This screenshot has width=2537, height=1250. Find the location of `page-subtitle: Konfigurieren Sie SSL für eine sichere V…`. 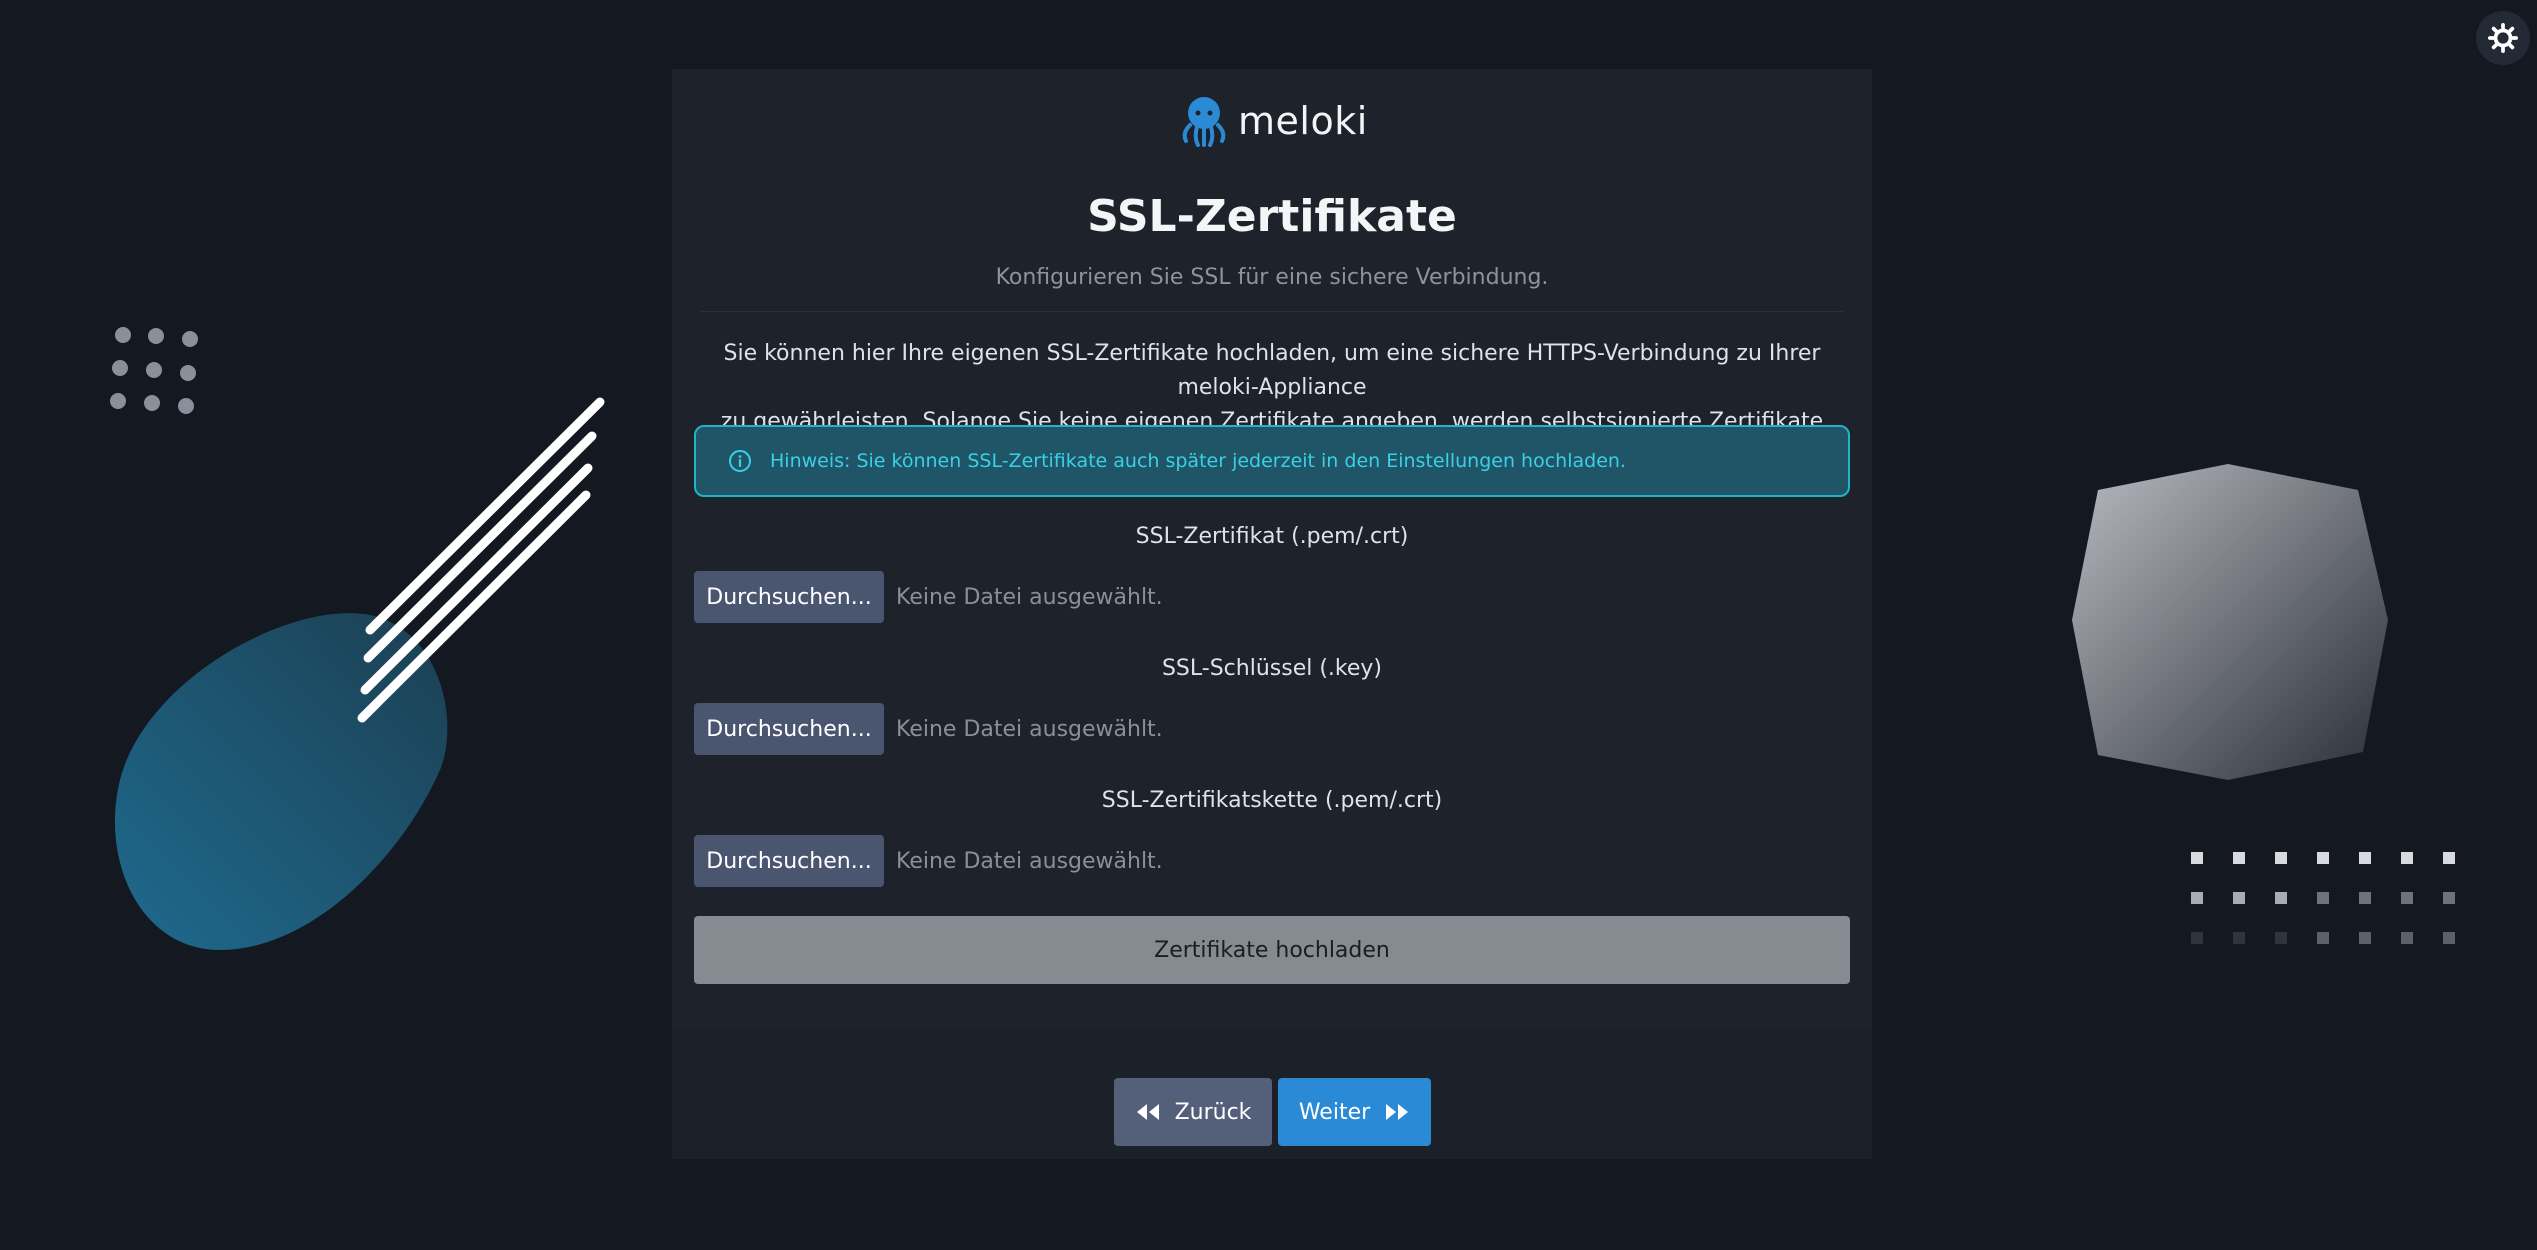

page-subtitle: Konfigurieren Sie SSL für eine sichere V… is located at coordinates (1272, 277).